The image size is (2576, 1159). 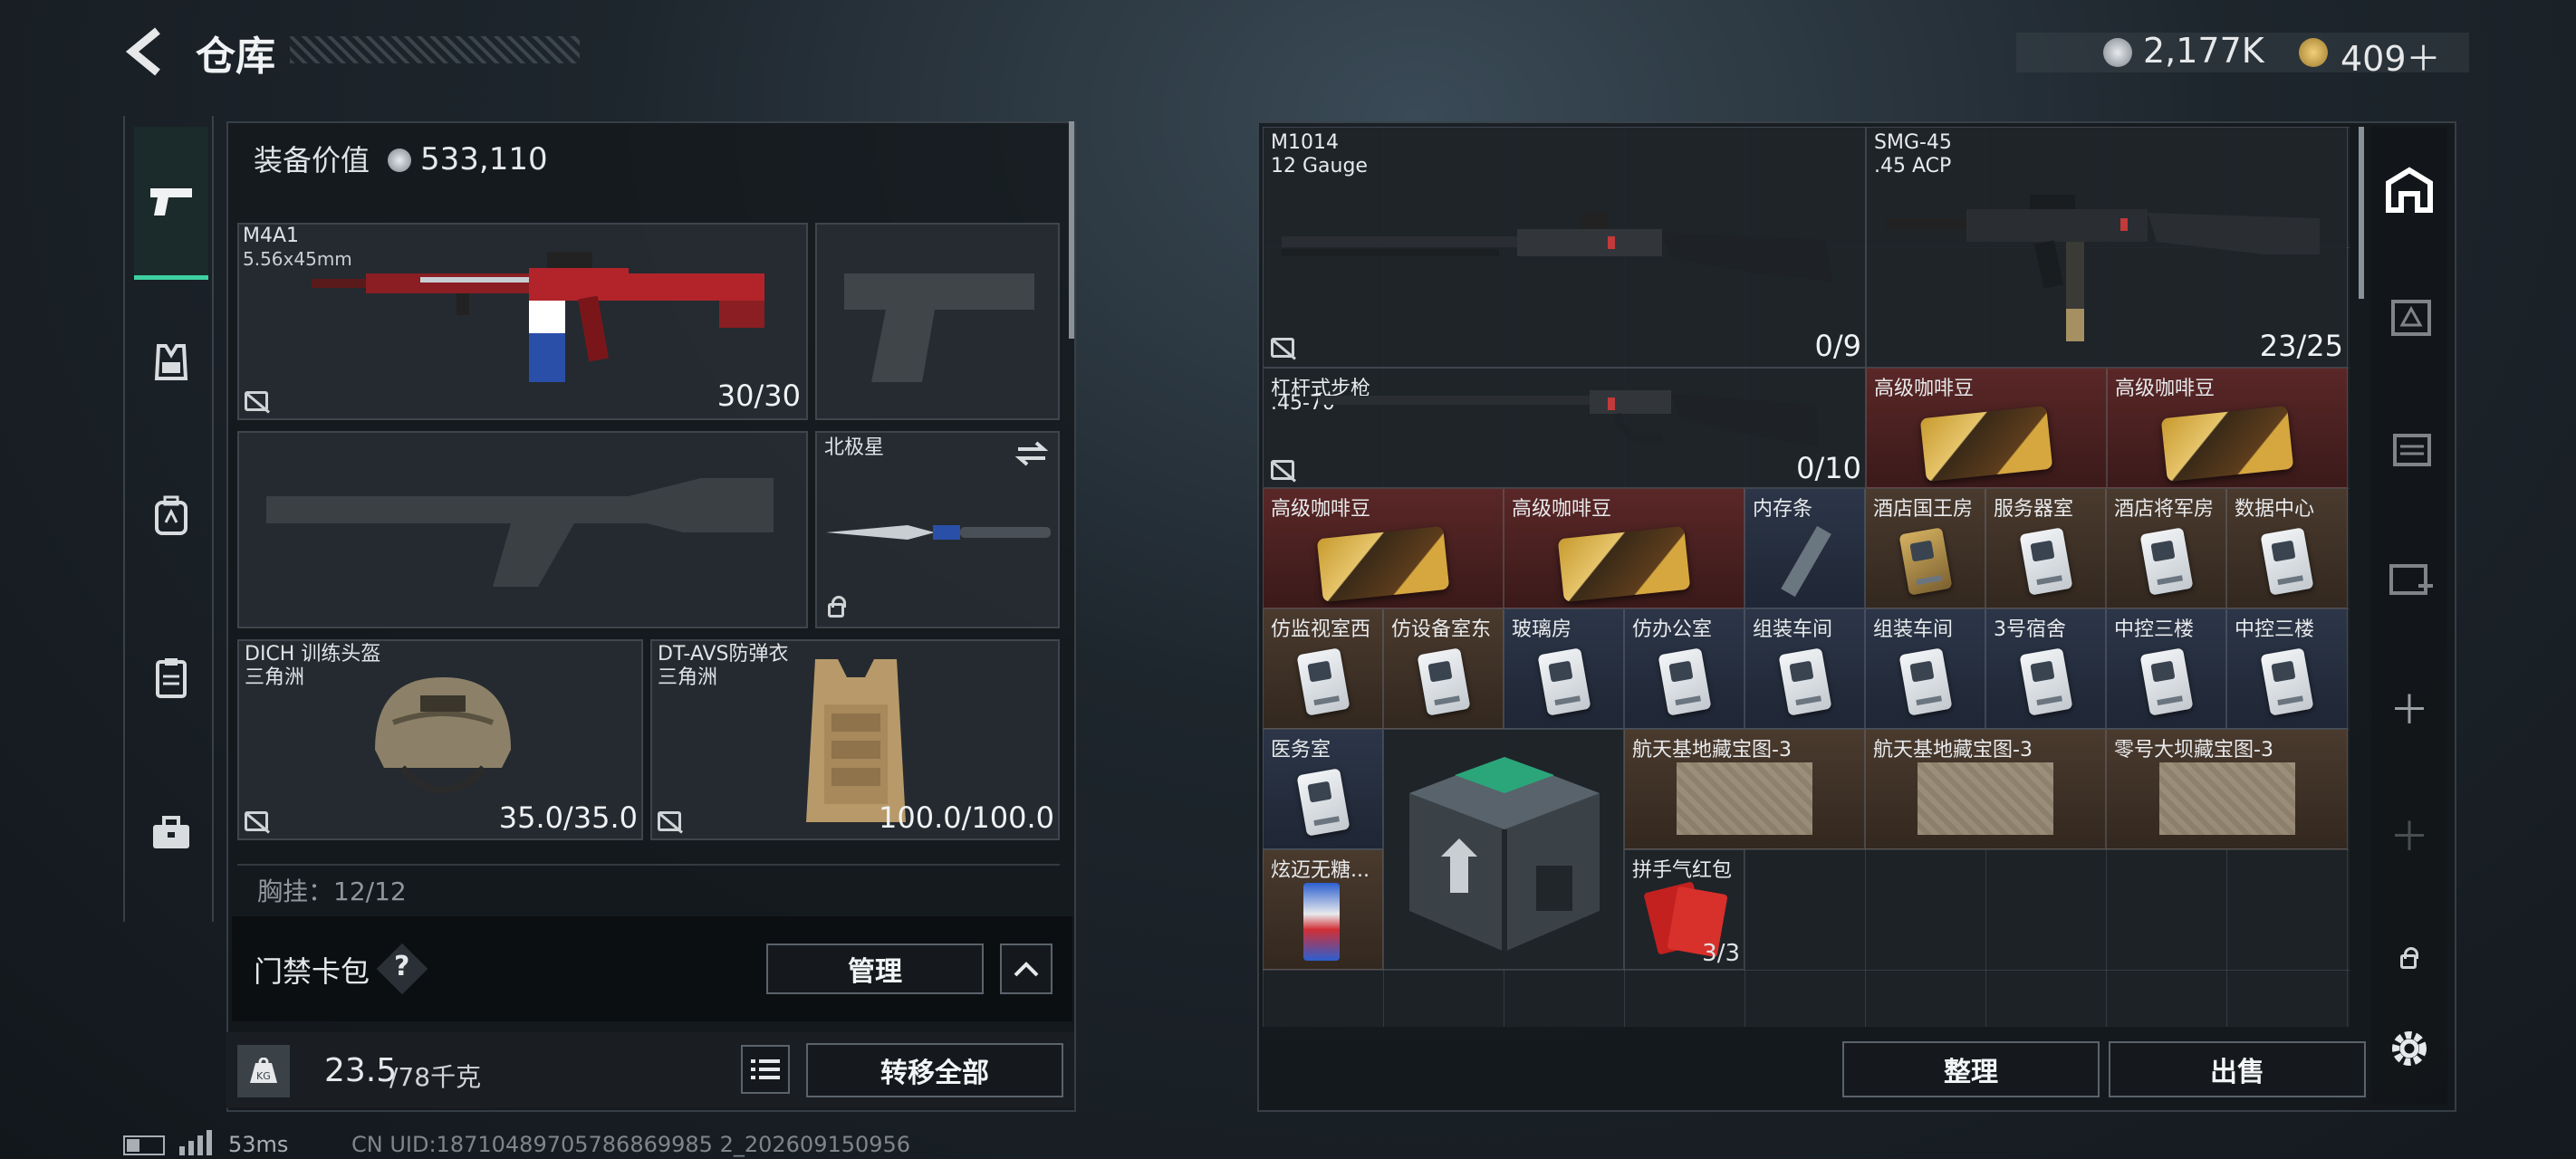 I want to click on secondary-rifle-slot, so click(x=522, y=530).